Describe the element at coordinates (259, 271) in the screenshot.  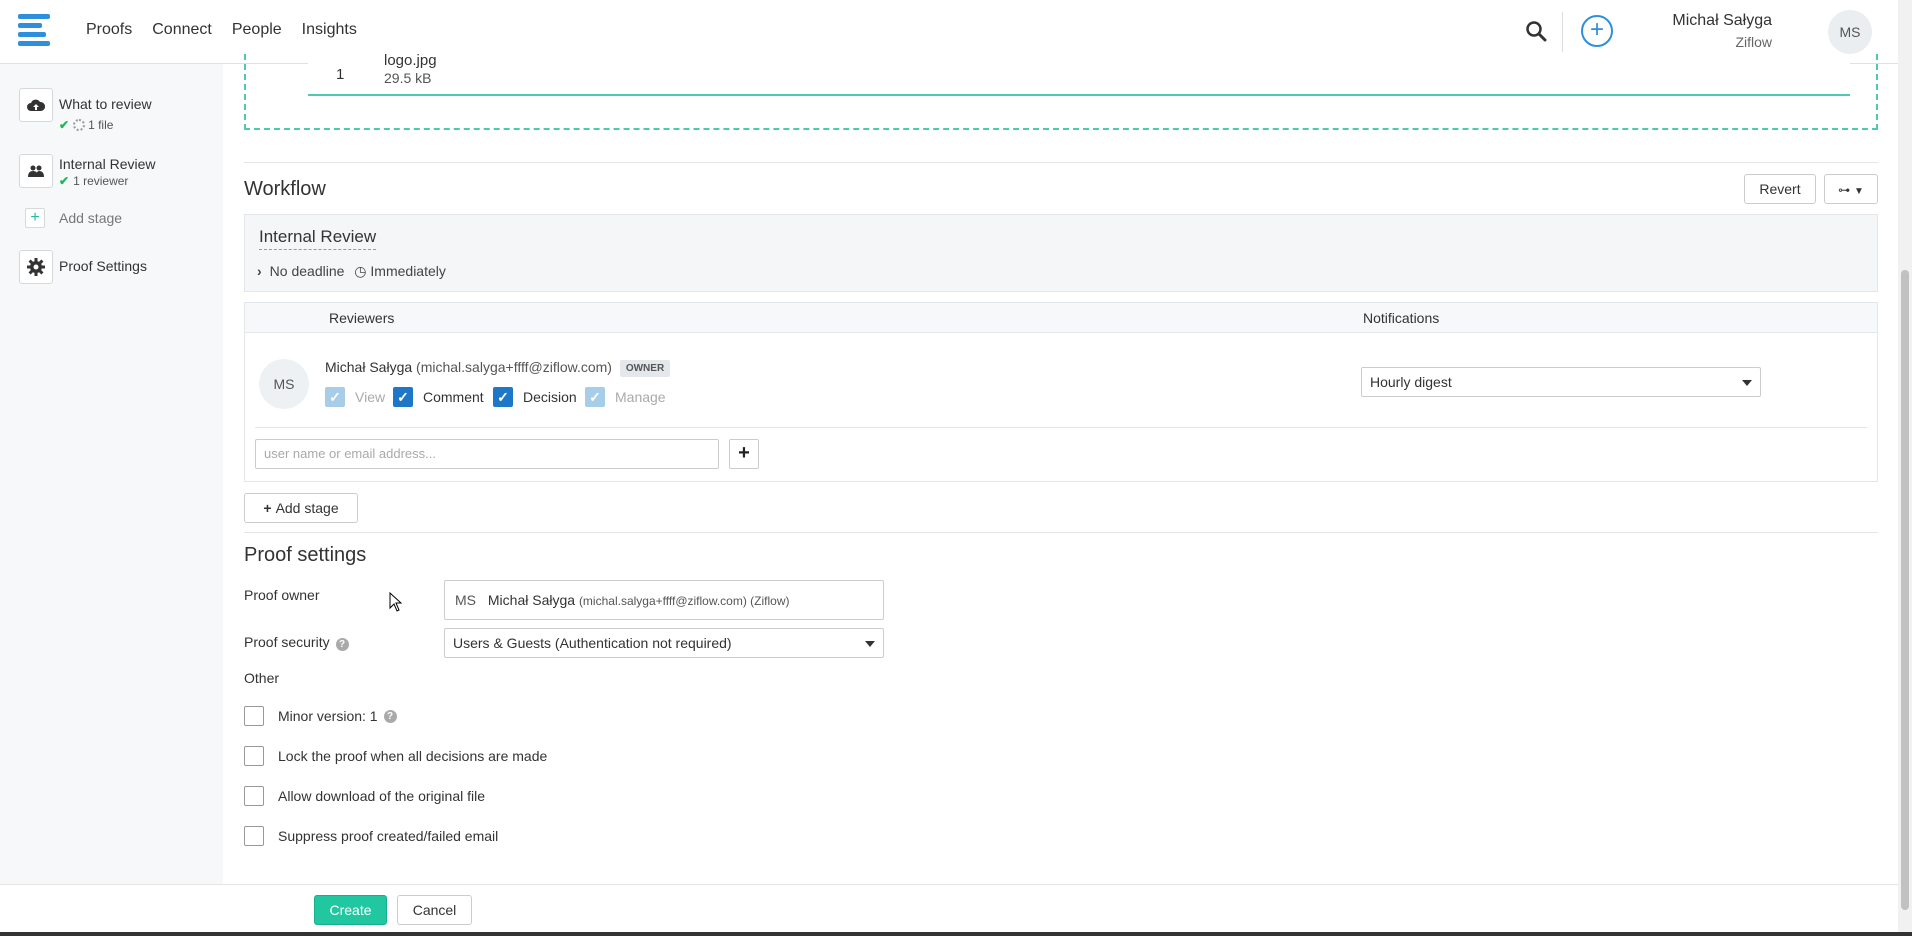
I see `chevron-right-icon: ›` at that location.